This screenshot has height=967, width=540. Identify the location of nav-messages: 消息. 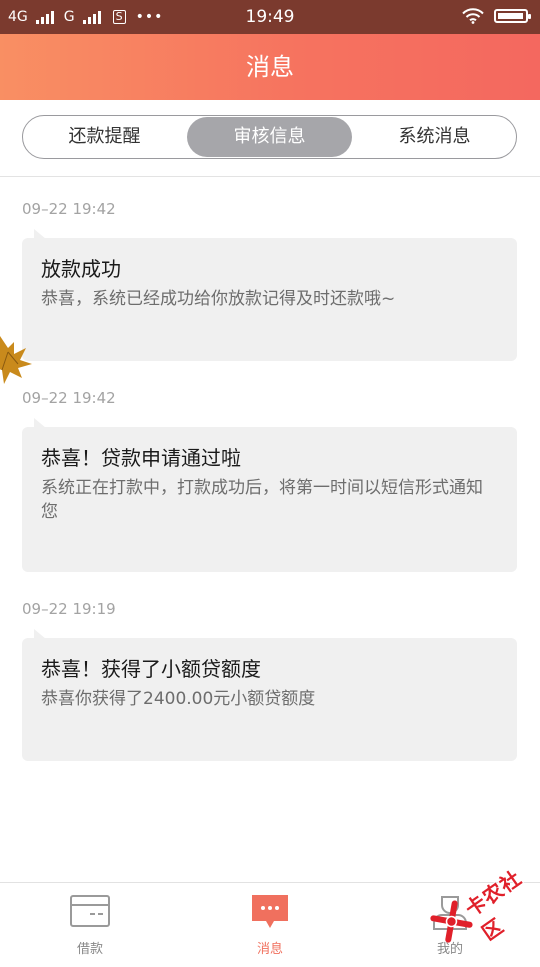
(270, 922).